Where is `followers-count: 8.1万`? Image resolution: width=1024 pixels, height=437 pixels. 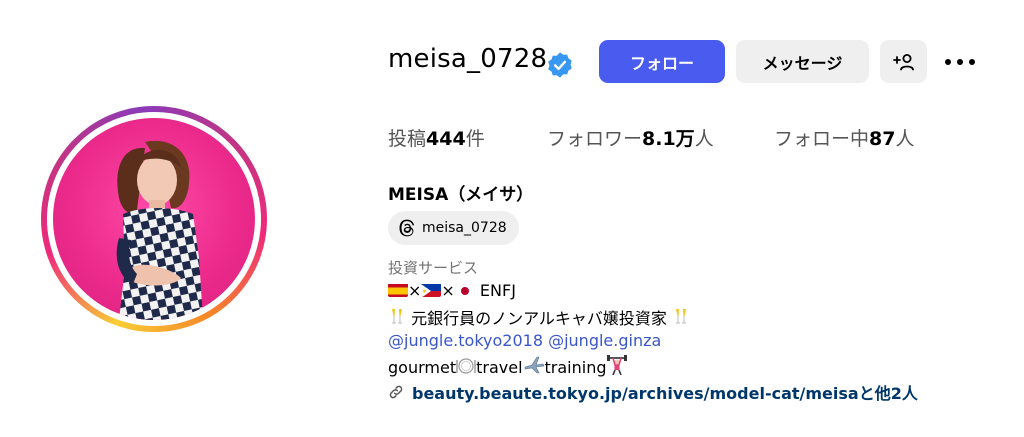
followers-count: 8.1万 is located at coordinates (668, 139).